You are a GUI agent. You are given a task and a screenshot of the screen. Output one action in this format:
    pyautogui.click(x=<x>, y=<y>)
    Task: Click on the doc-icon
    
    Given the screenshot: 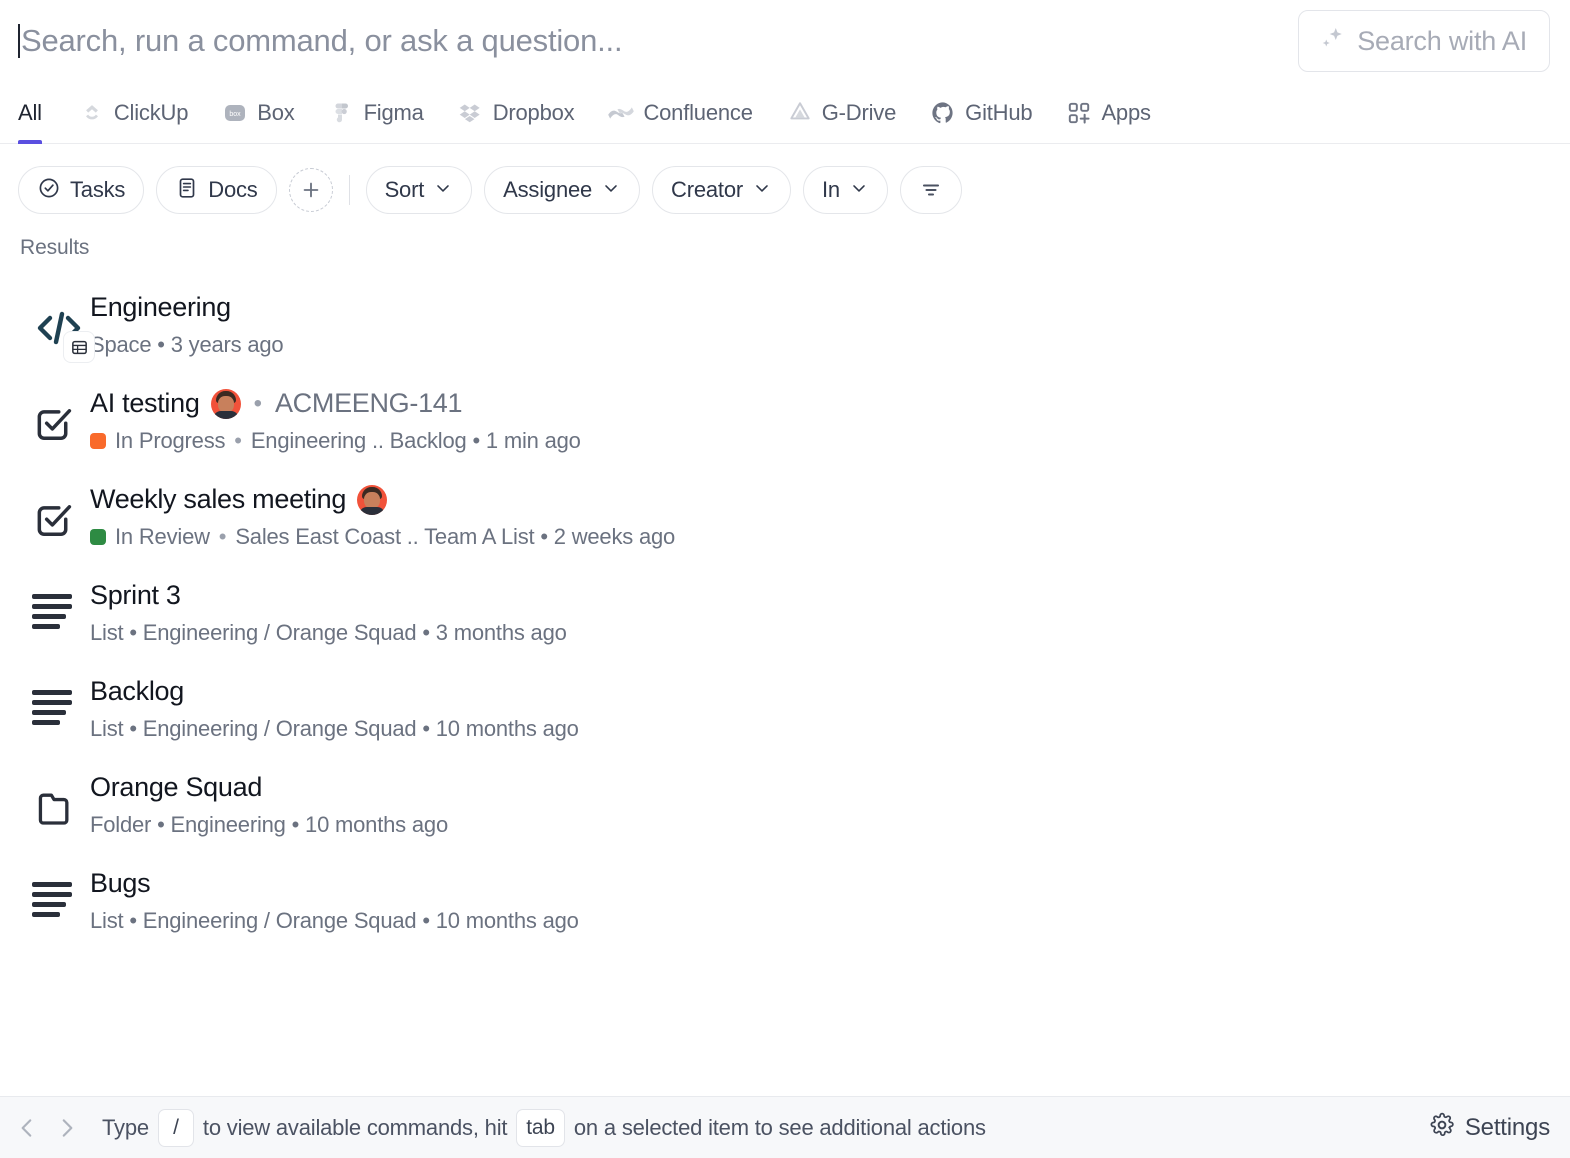 What is the action you would take?
    pyautogui.click(x=187, y=190)
    